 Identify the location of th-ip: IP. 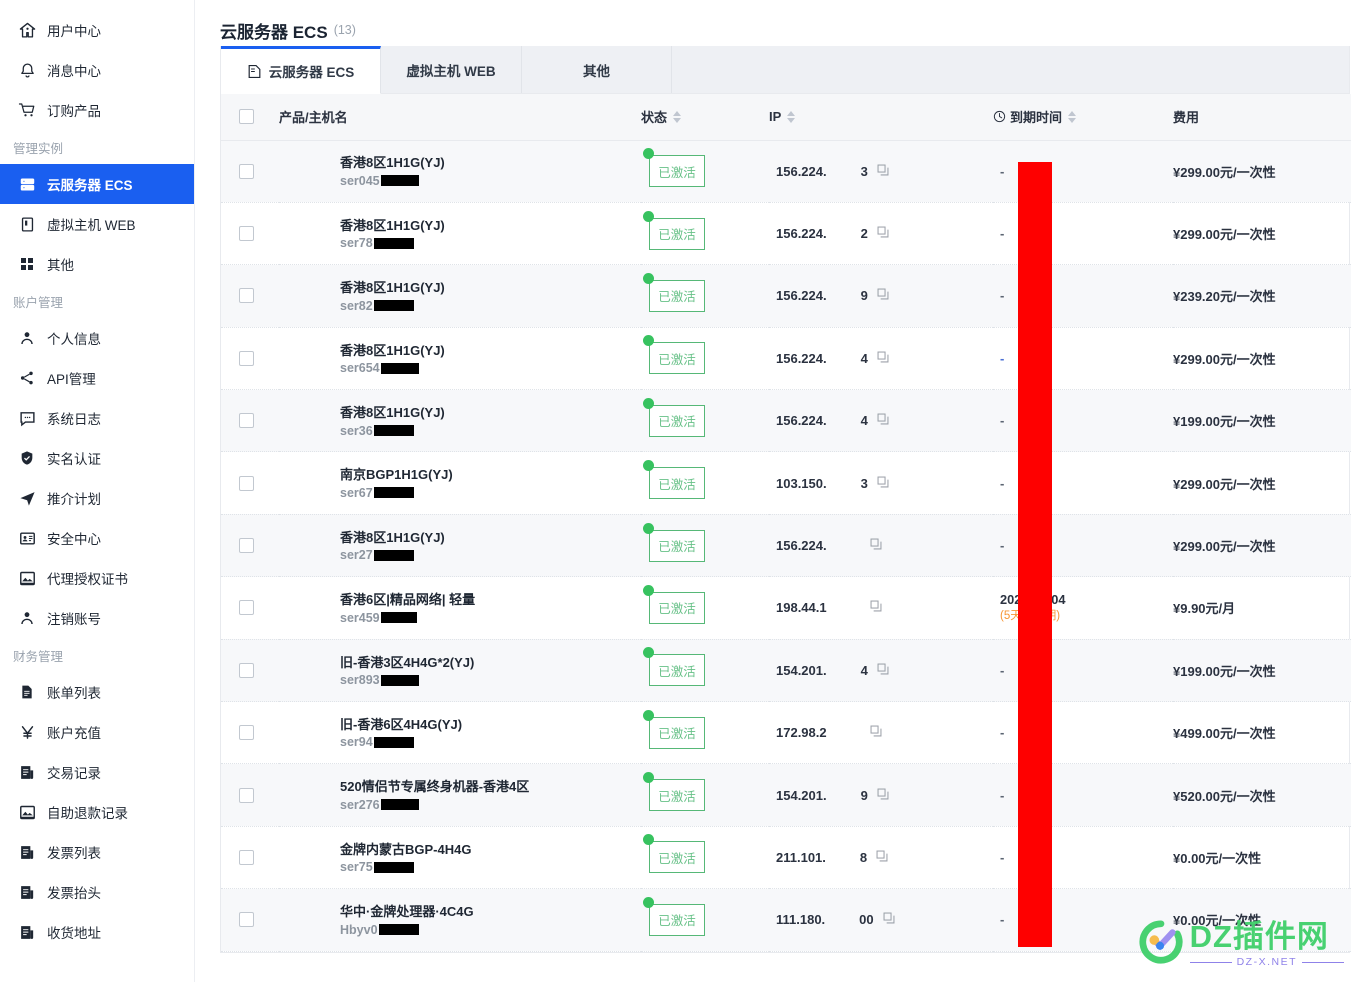
(881, 117).